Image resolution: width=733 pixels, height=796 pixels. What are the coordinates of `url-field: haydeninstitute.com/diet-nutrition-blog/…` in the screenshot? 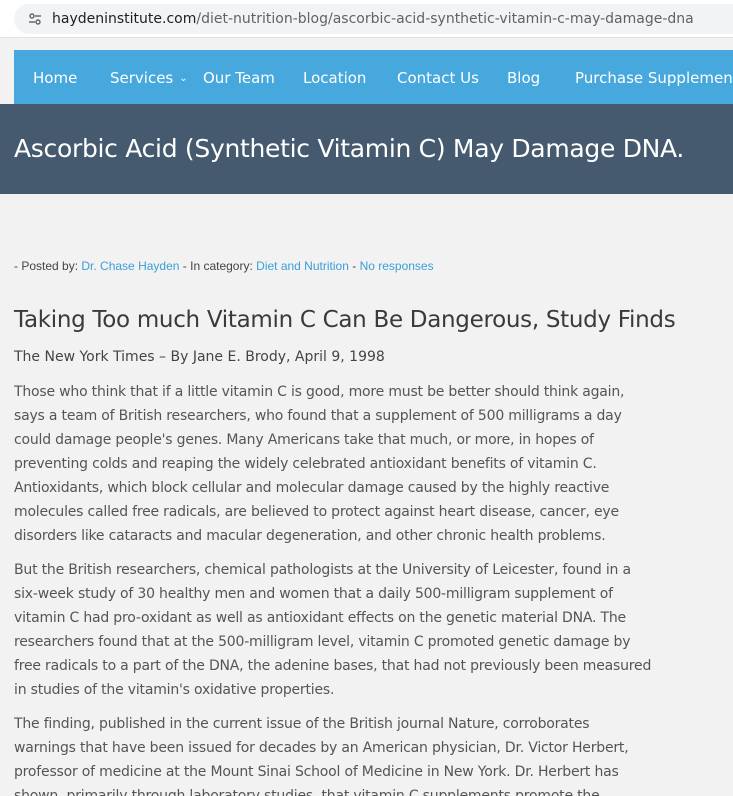 It's located at (373, 19).